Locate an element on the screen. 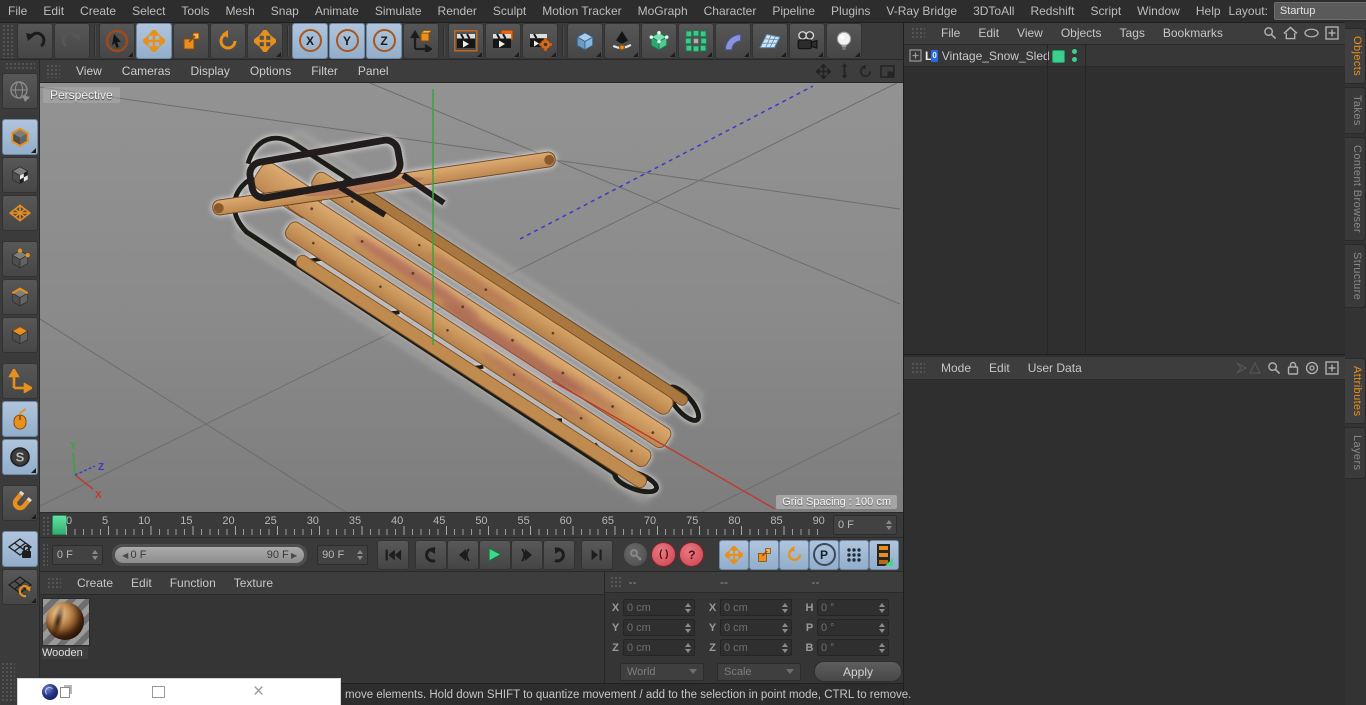  menu-item: MoGraph is located at coordinates (663, 11).